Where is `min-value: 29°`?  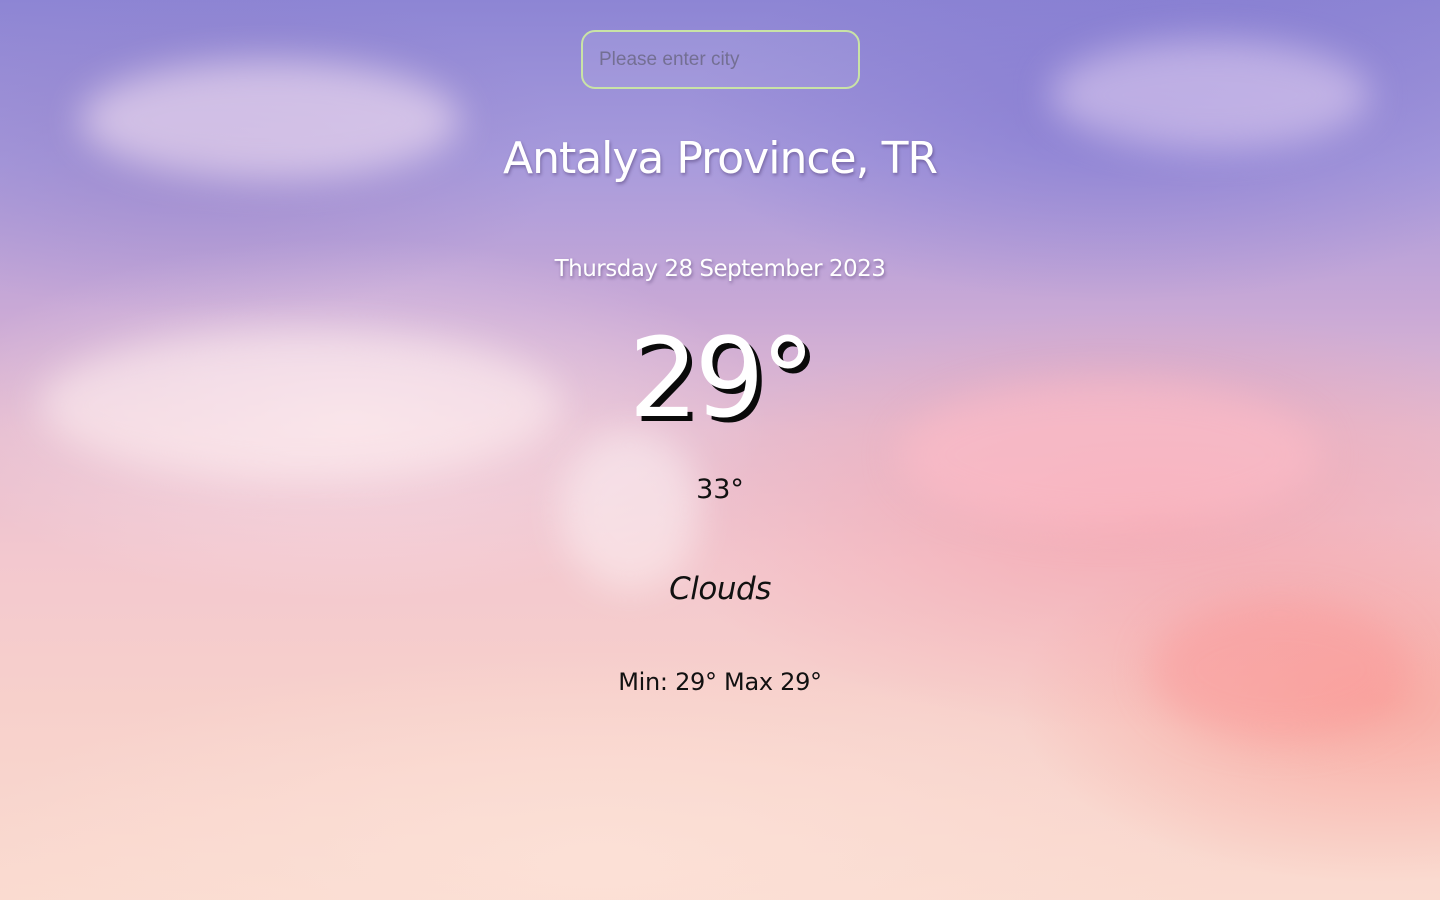
min-value: 29° is located at coordinates (696, 682).